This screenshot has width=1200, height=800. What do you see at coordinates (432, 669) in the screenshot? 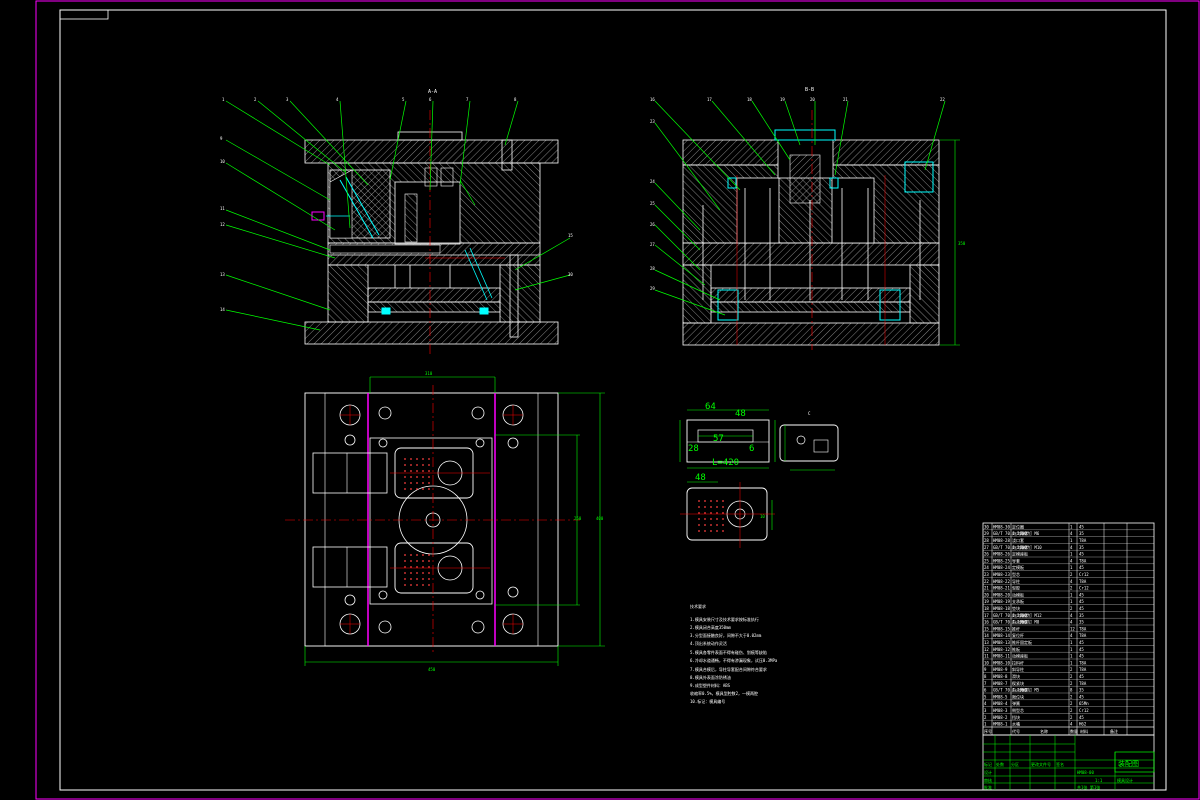
I see `overall-width-dim: 450` at bounding box center [432, 669].